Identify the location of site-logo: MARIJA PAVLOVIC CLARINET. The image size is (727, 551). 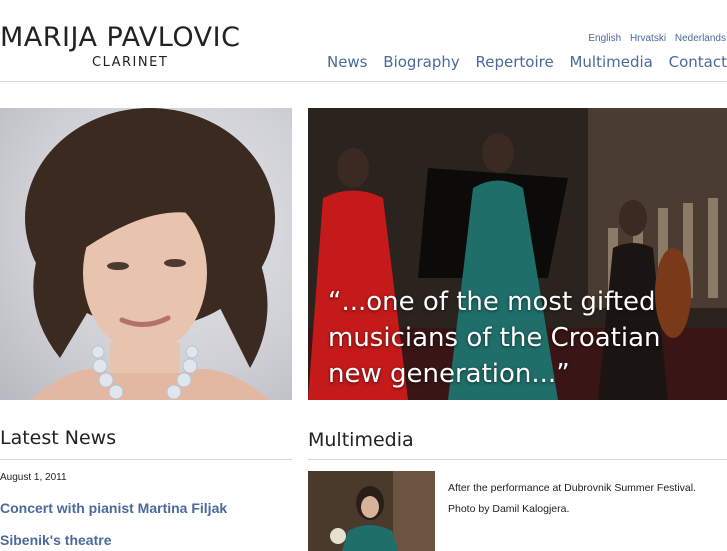
(120, 46).